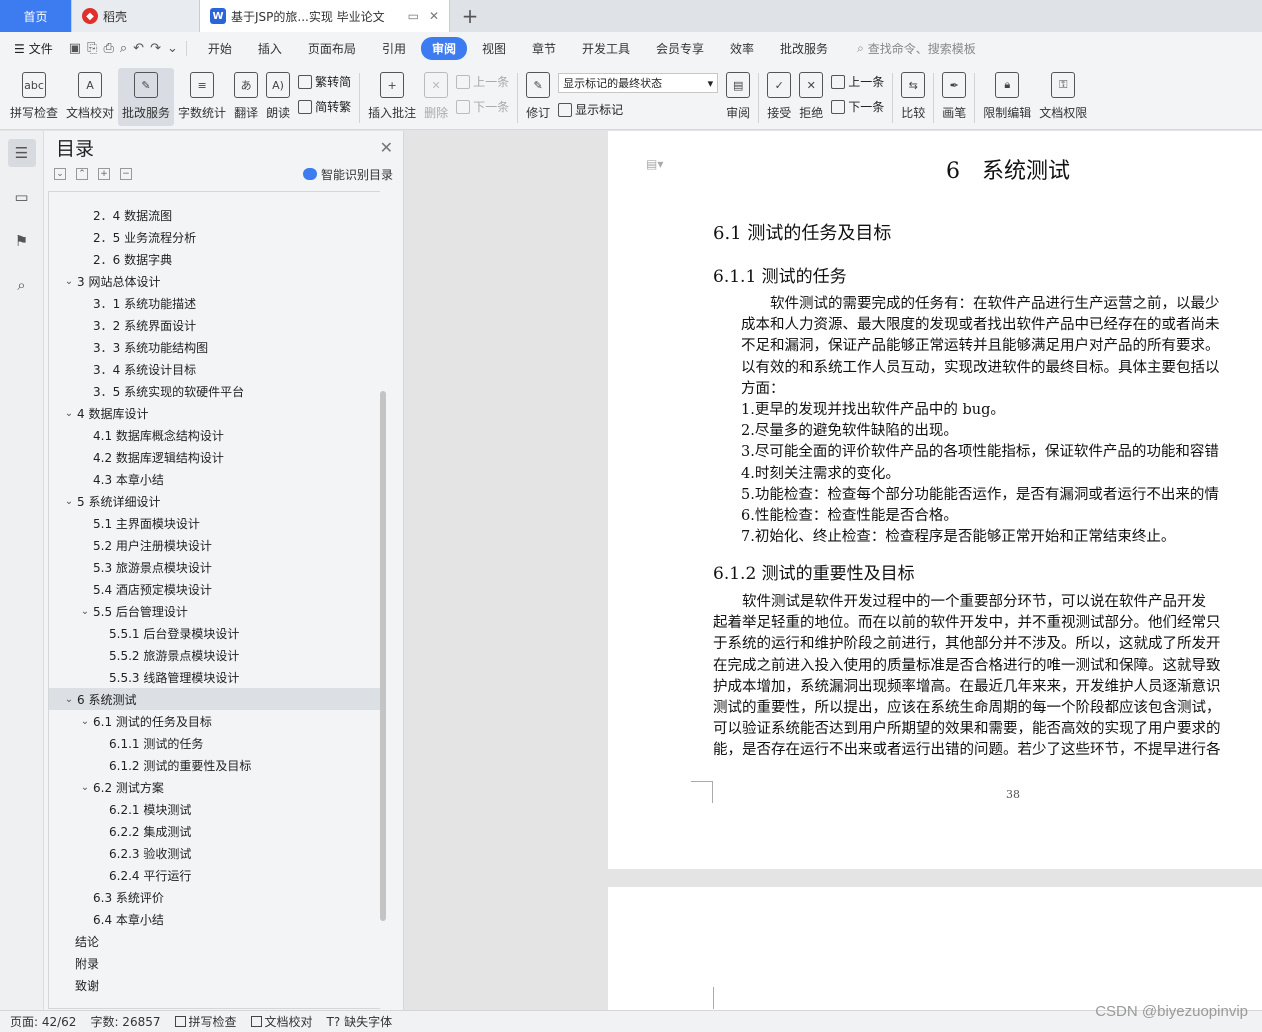  Describe the element at coordinates (202, 97) in the screenshot. I see `word-count-button: ≡ 字数统计` at that location.